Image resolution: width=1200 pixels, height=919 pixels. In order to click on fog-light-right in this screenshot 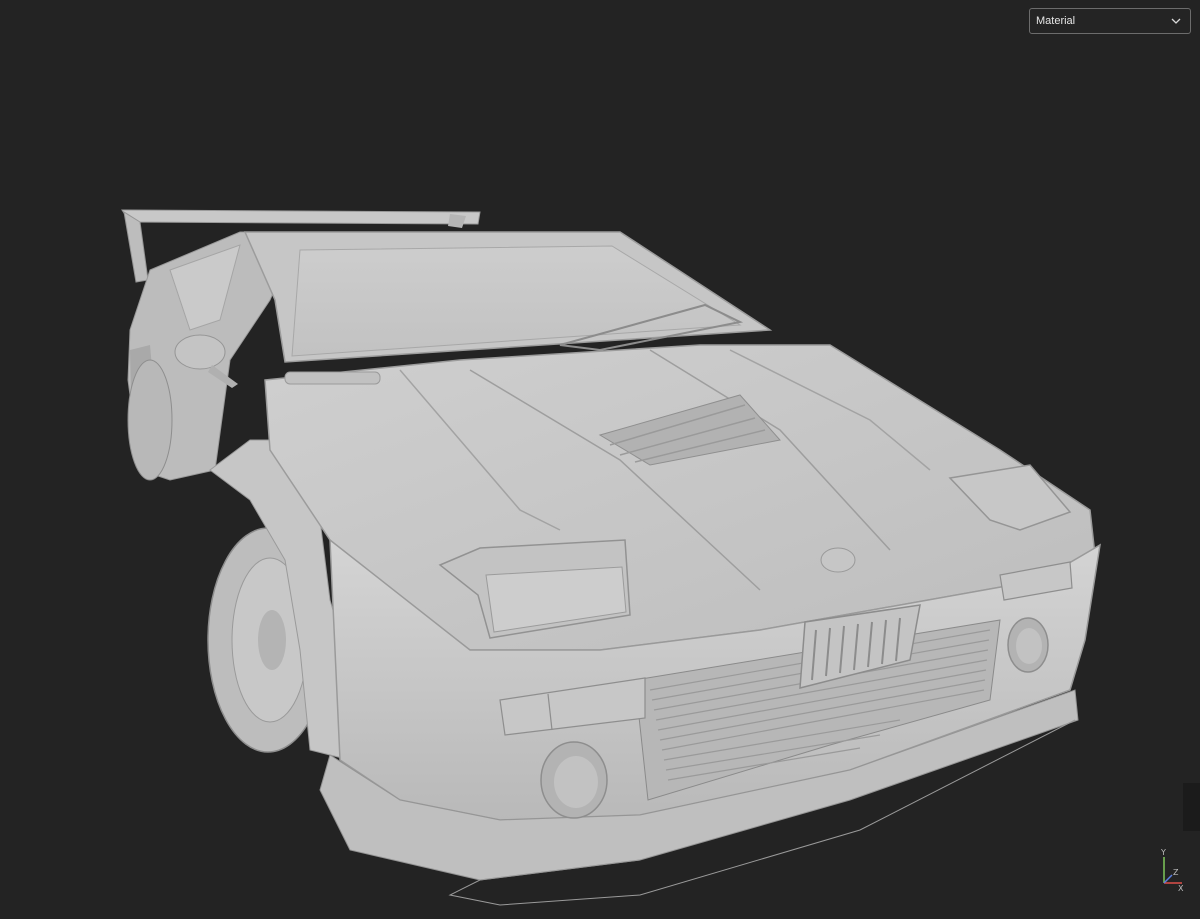, I will do `click(1028, 645)`.